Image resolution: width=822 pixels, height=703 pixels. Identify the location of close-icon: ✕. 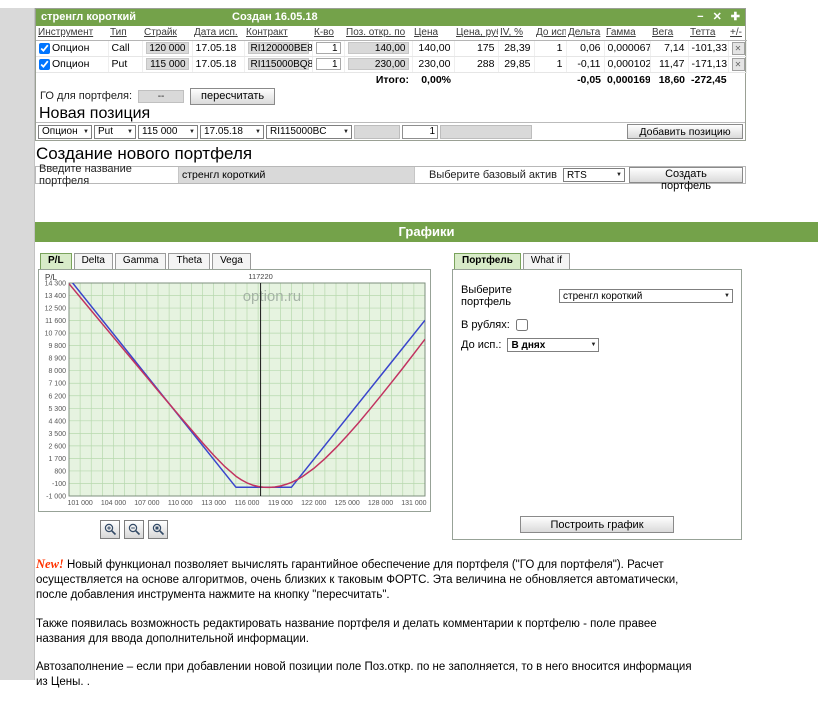
(717, 17).